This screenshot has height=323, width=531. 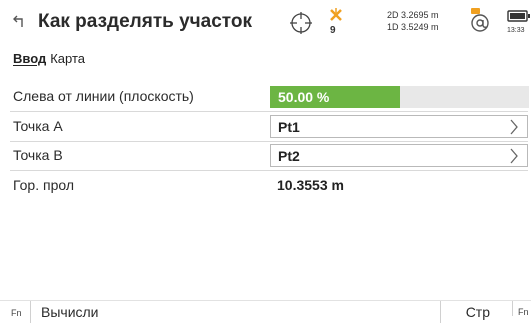 I want to click on point-a-label: Точка A, so click(x=38, y=126).